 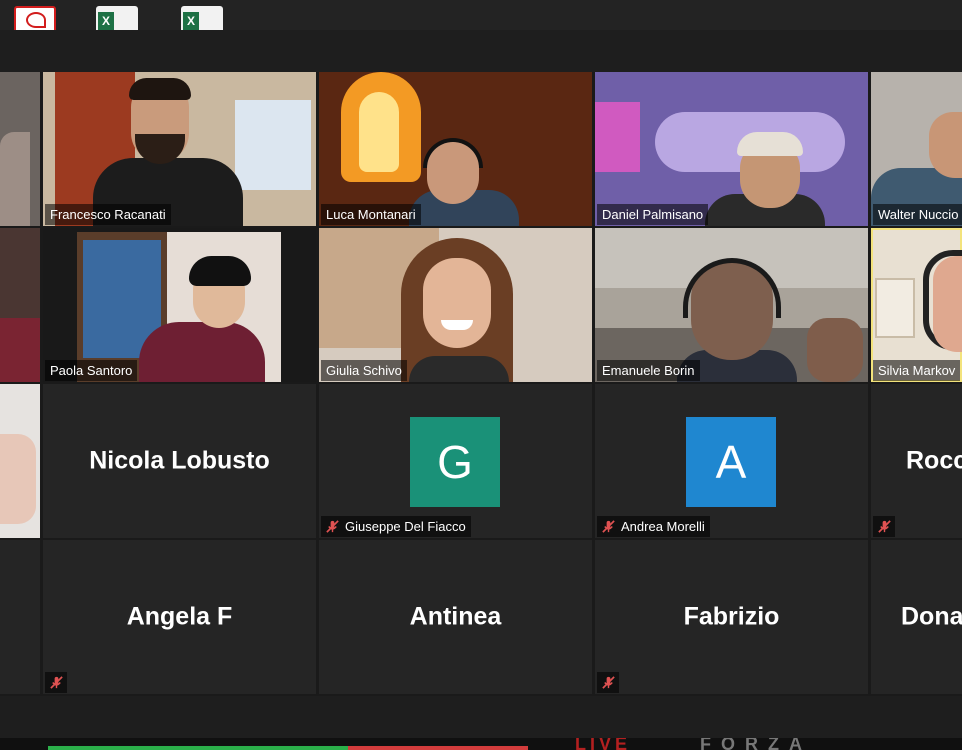 I want to click on participant-display-name: Antinea, so click(x=455, y=616).